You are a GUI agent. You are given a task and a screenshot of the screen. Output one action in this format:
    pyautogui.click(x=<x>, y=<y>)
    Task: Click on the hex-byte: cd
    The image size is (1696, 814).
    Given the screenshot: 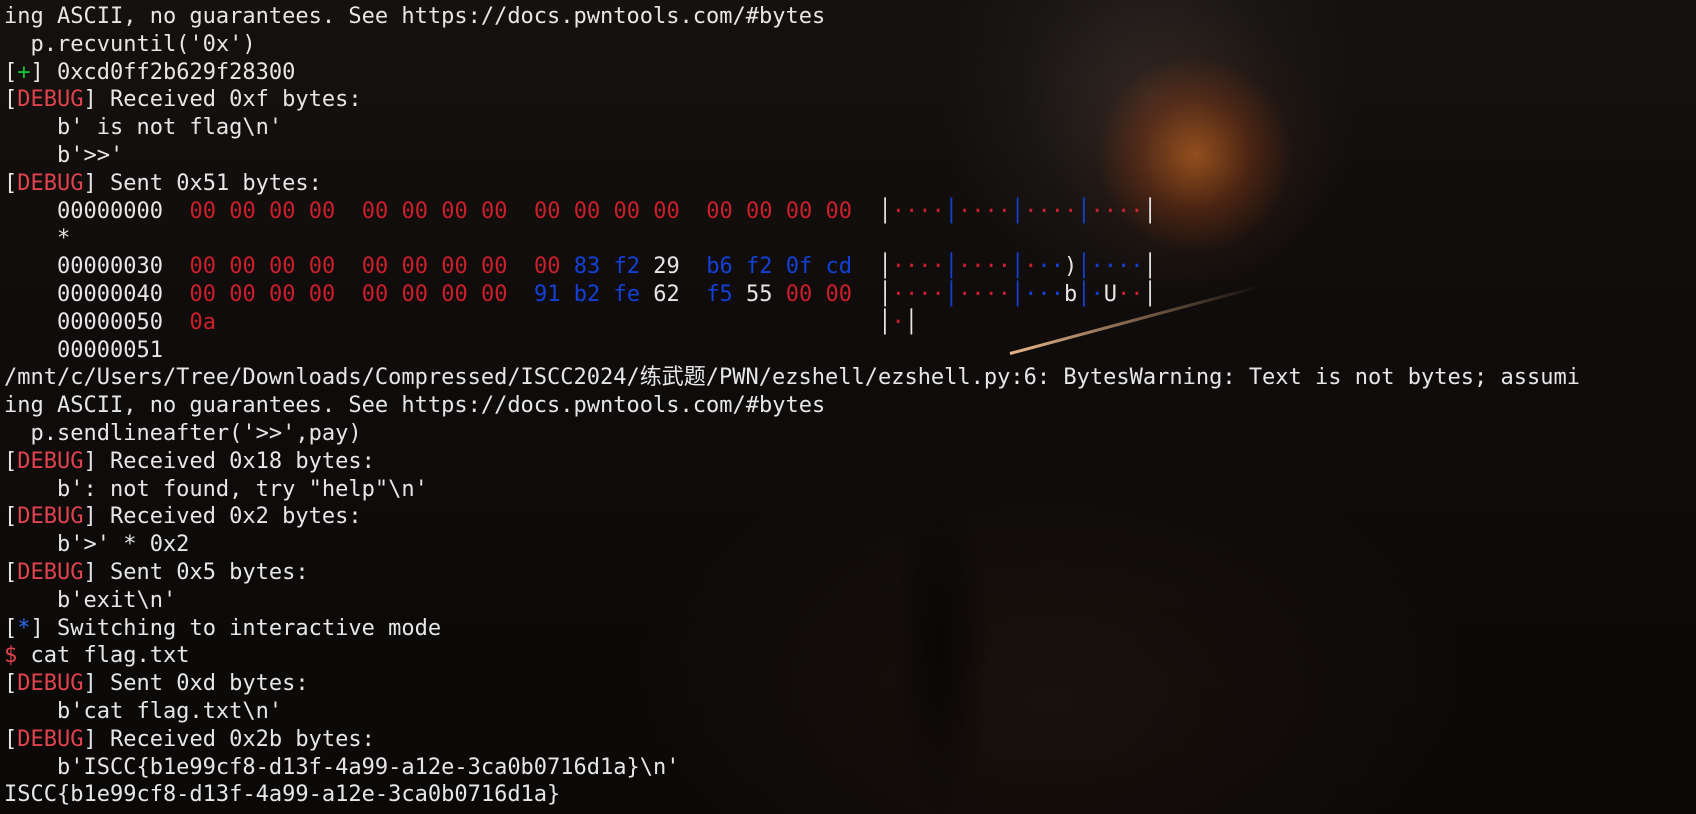 What is the action you would take?
    pyautogui.click(x=838, y=267)
    